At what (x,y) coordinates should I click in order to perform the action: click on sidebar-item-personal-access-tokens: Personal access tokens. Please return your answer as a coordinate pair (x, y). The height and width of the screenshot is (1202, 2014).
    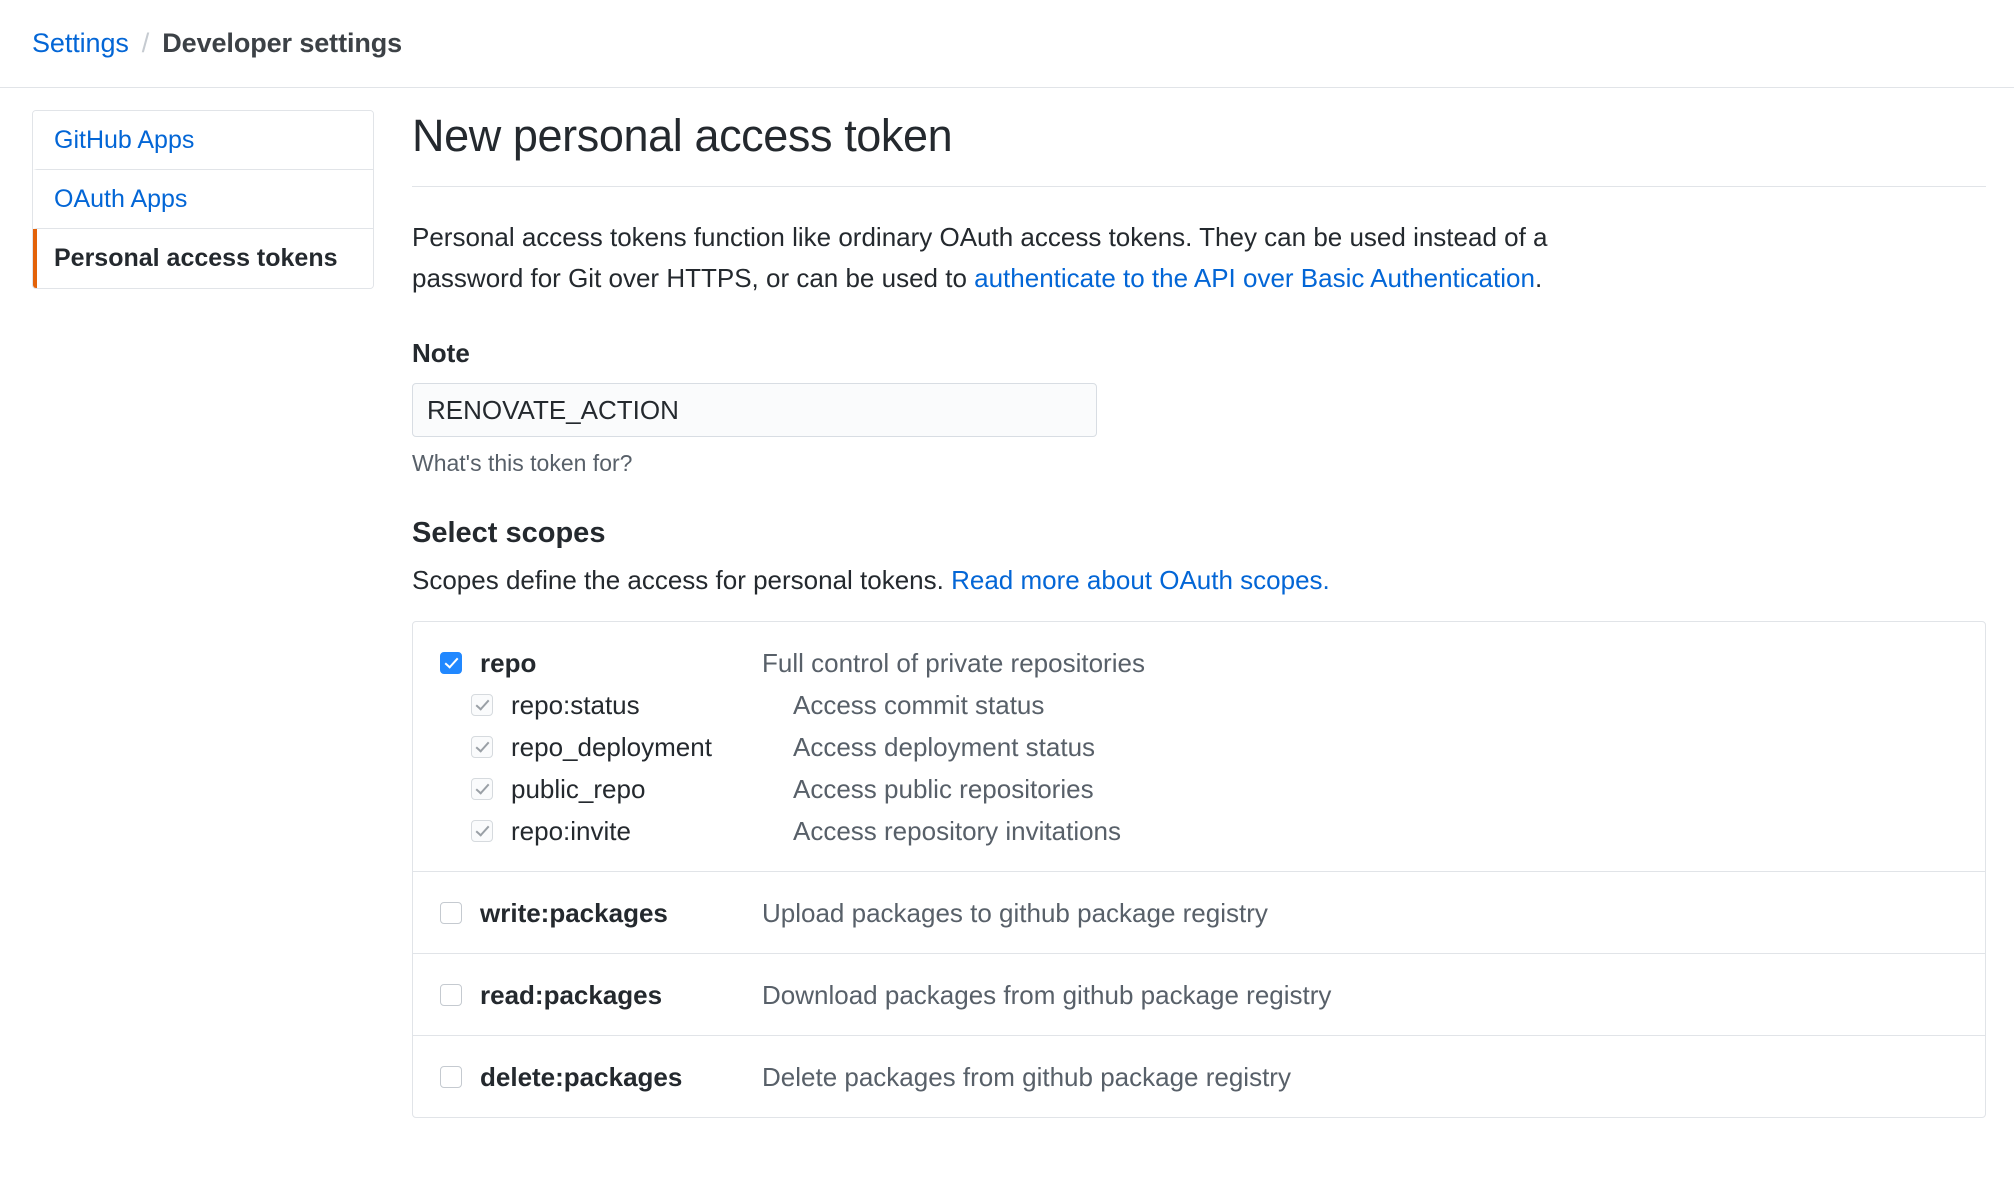
    Looking at the image, I should click on (203, 258).